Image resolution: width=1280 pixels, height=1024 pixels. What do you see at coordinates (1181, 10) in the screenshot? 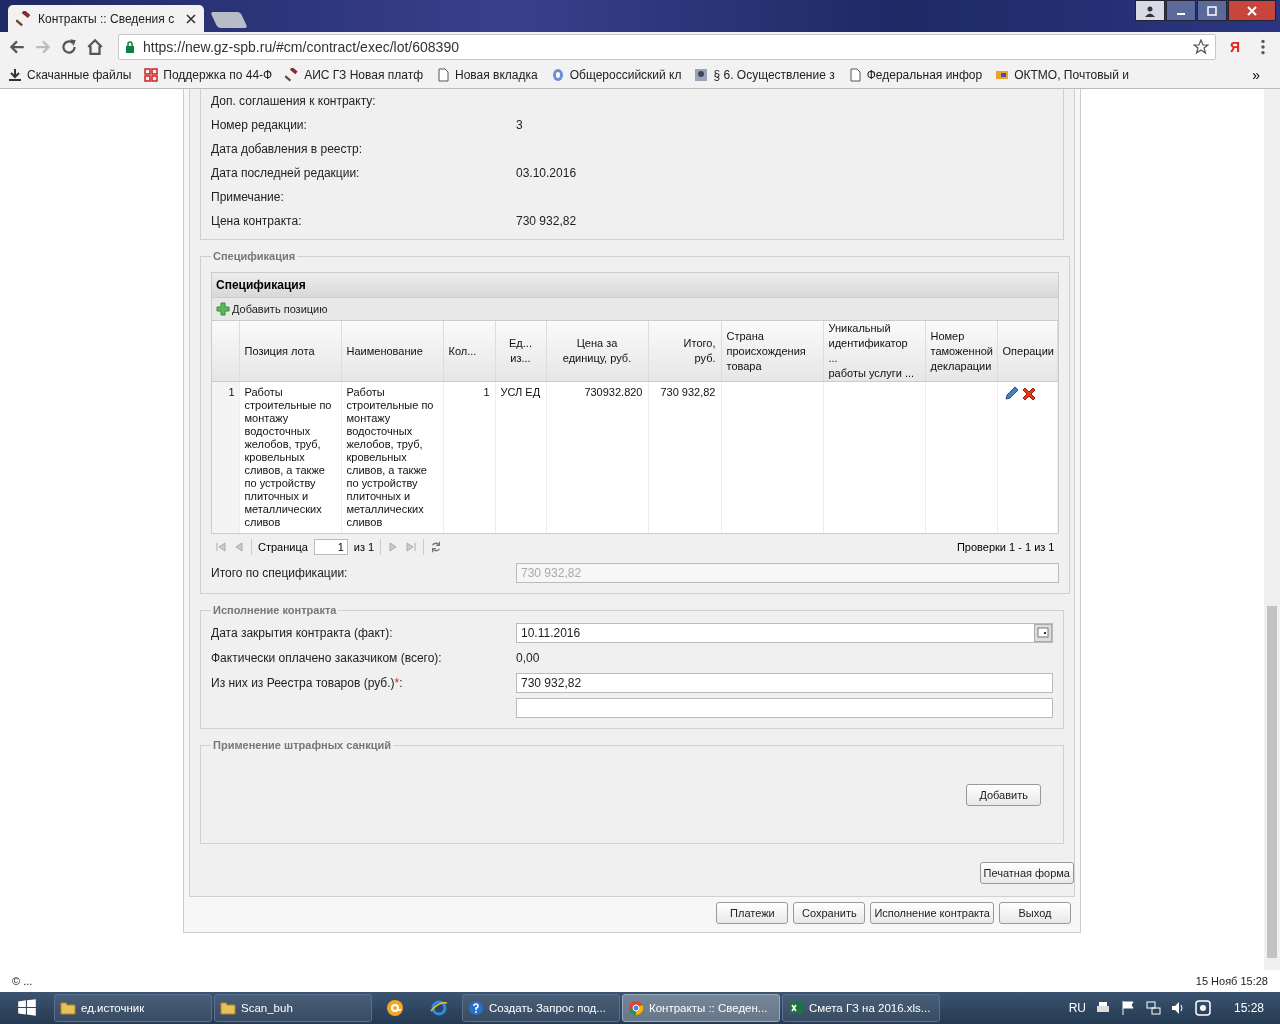
I see `minimize-button` at bounding box center [1181, 10].